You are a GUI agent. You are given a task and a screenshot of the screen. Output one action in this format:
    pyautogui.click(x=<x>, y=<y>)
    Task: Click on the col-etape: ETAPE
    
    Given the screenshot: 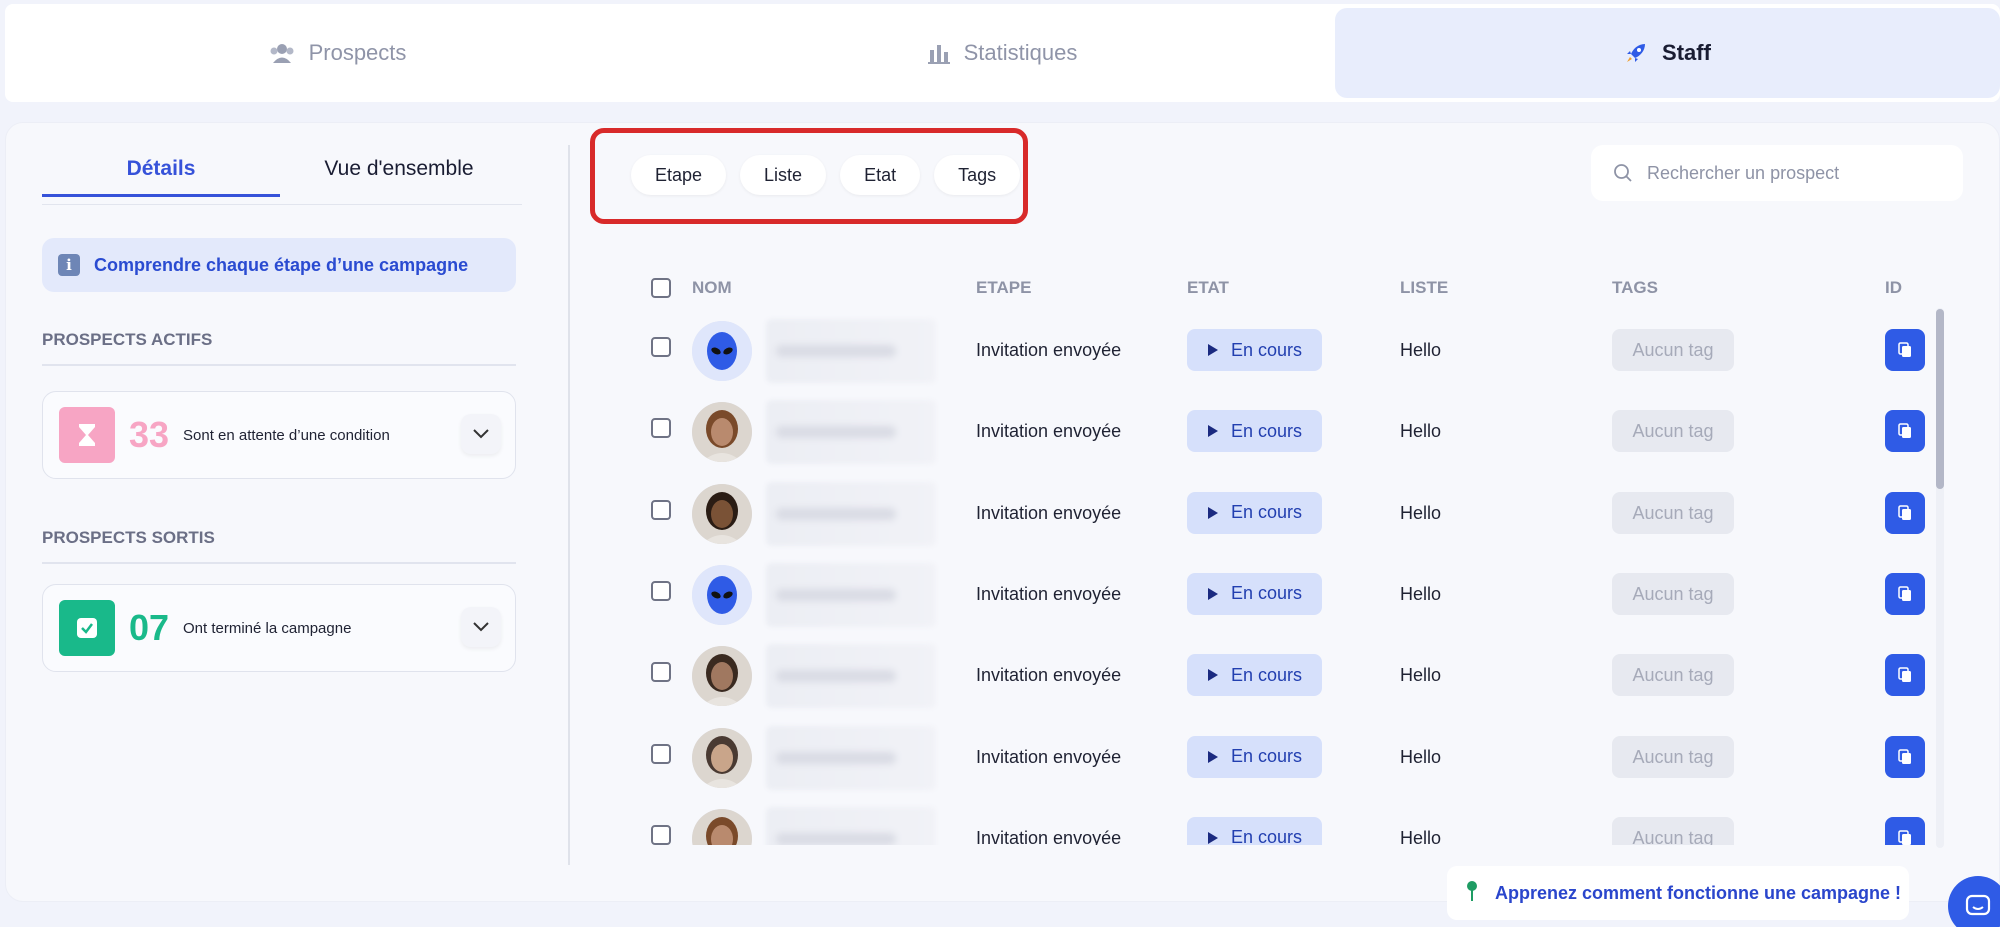 What is the action you would take?
    pyautogui.click(x=1004, y=287)
    